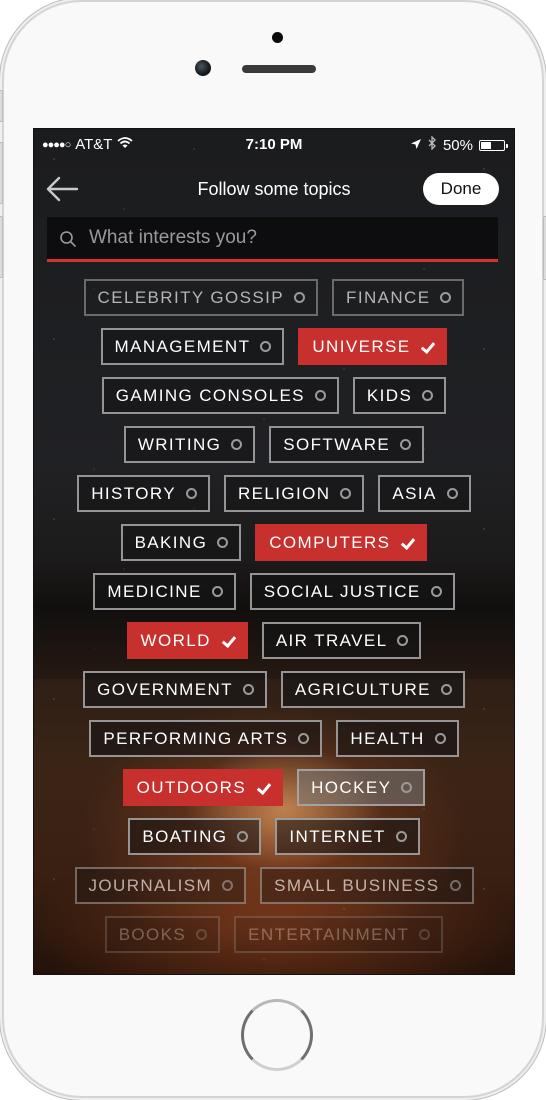 The image size is (546, 1100). What do you see at coordinates (289, 238) in the screenshot?
I see `search-input` at bounding box center [289, 238].